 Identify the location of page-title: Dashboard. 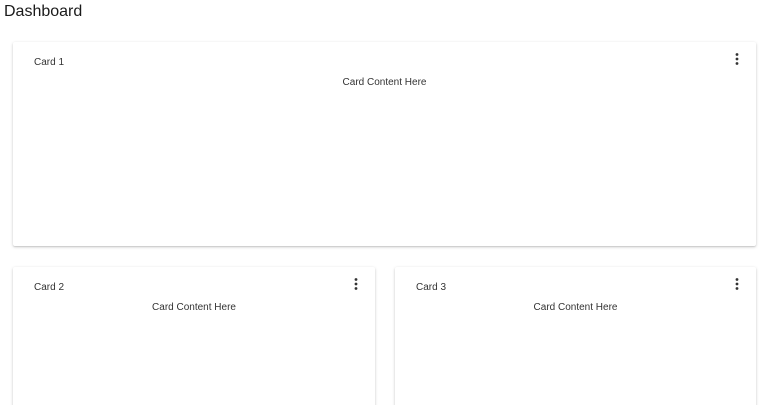
(43, 11).